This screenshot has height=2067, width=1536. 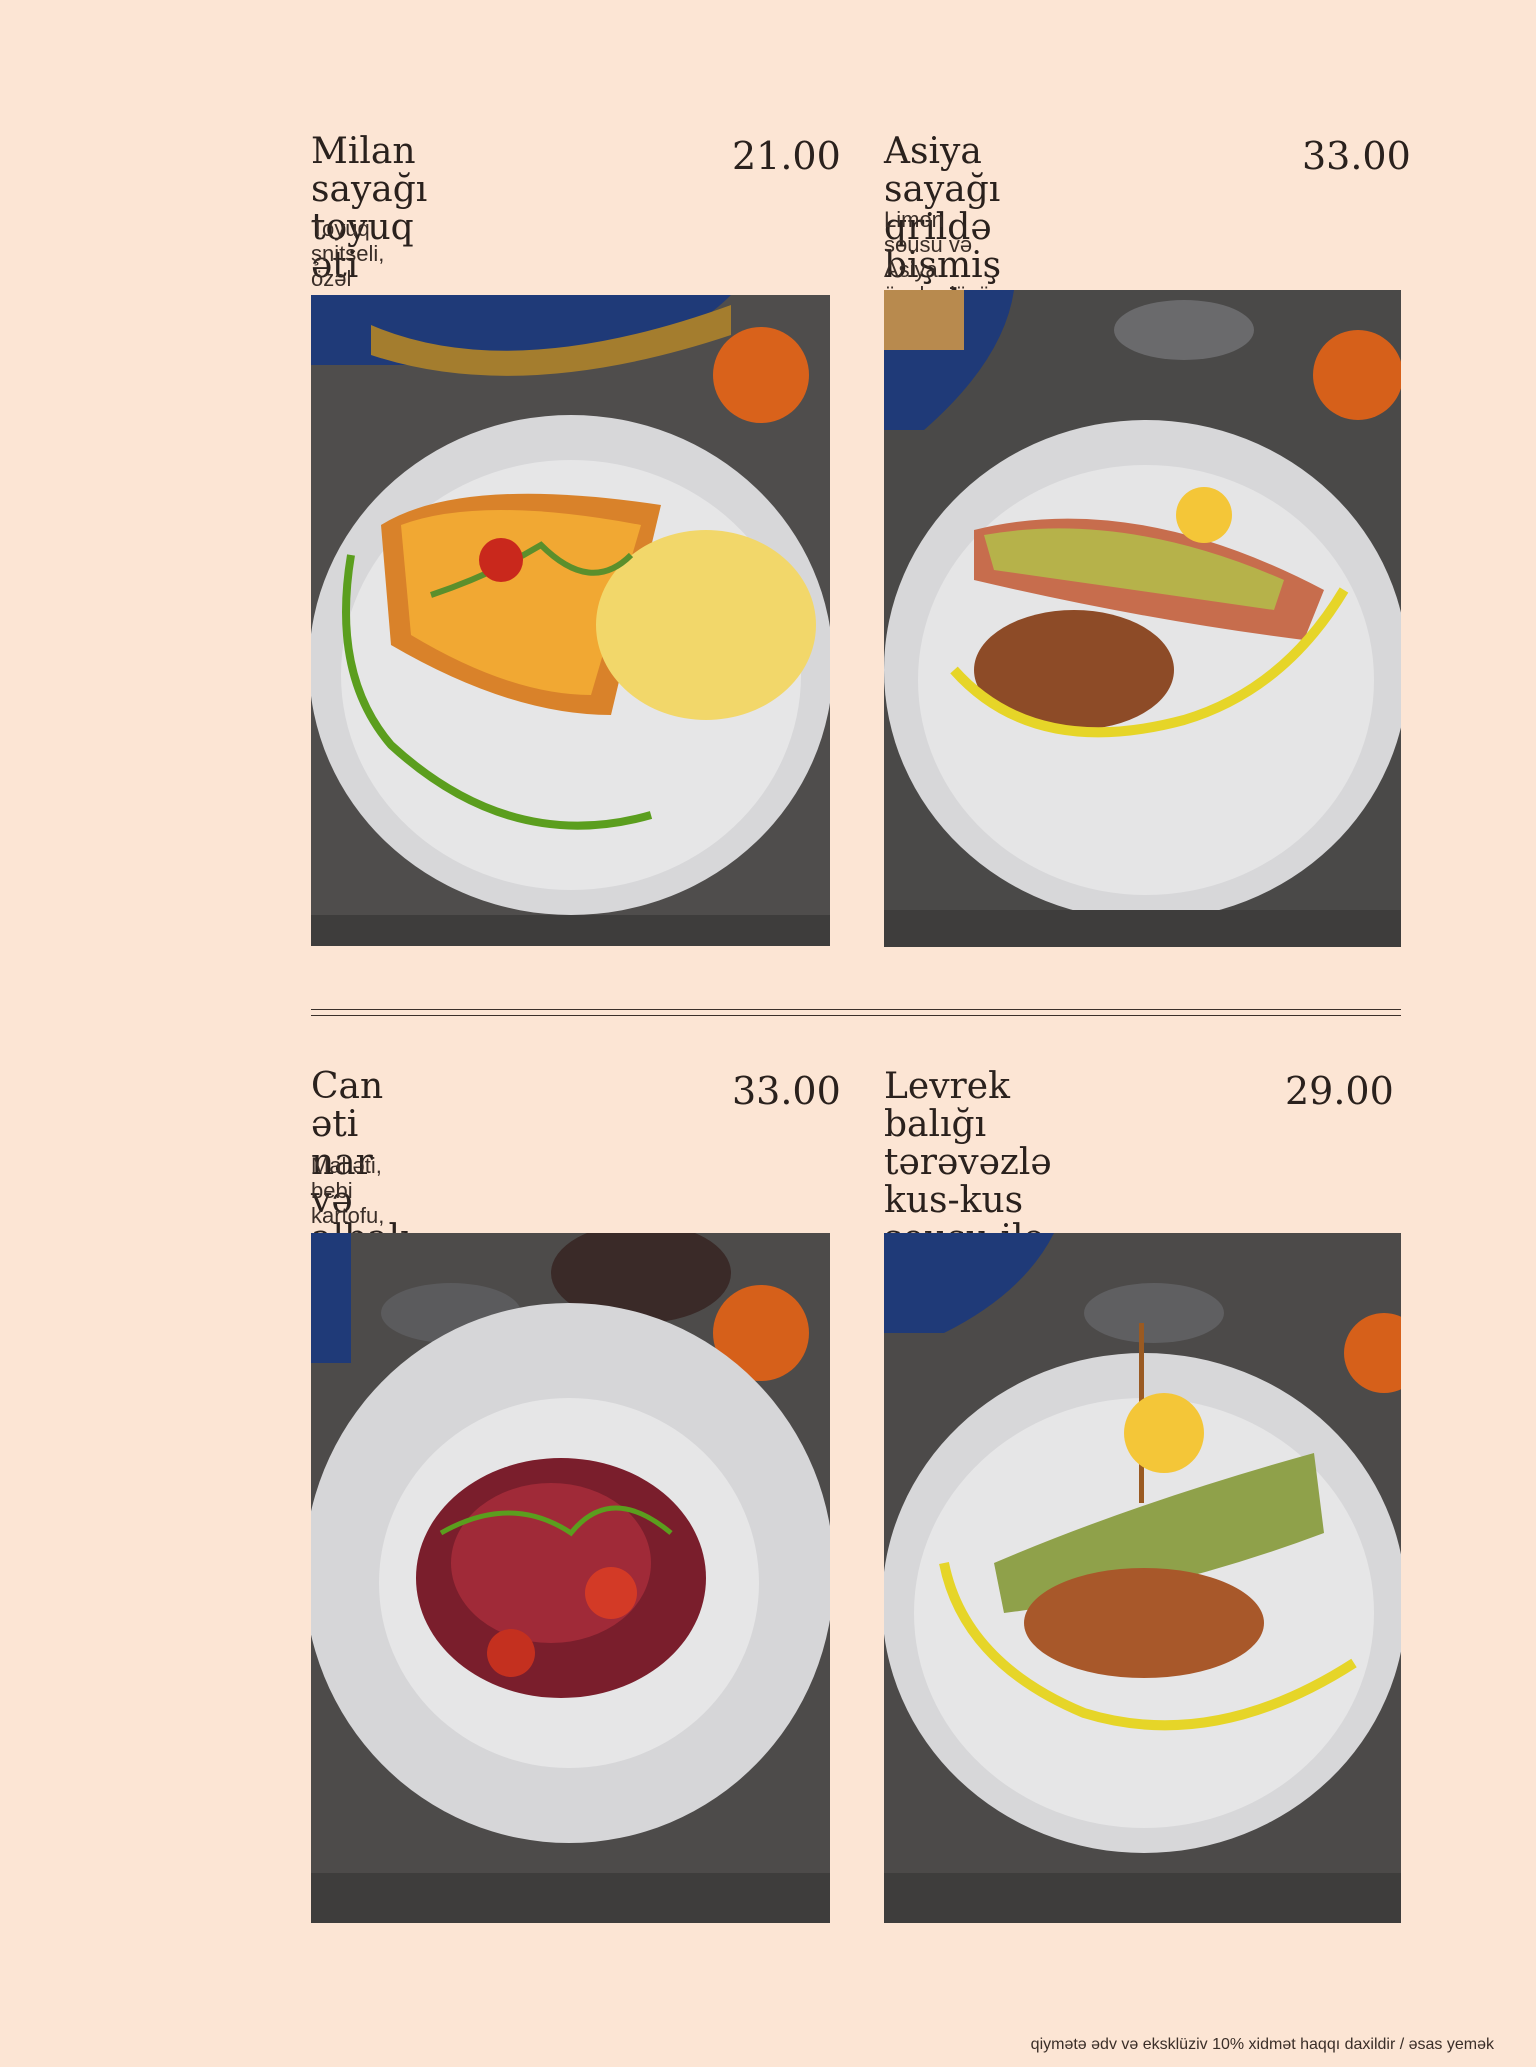 I want to click on plated-beef-photo, so click(x=570, y=1578).